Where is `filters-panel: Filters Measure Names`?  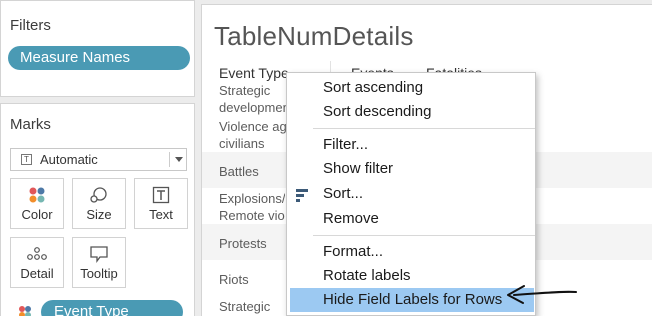
filters-panel: Filters Measure Names is located at coordinates (97, 48).